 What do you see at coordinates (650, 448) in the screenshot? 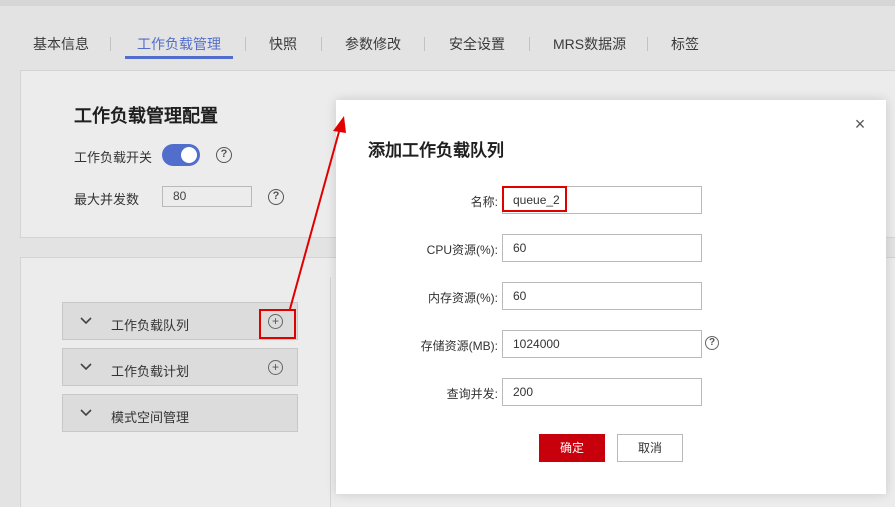
I see `cancel-button: 取消` at bounding box center [650, 448].